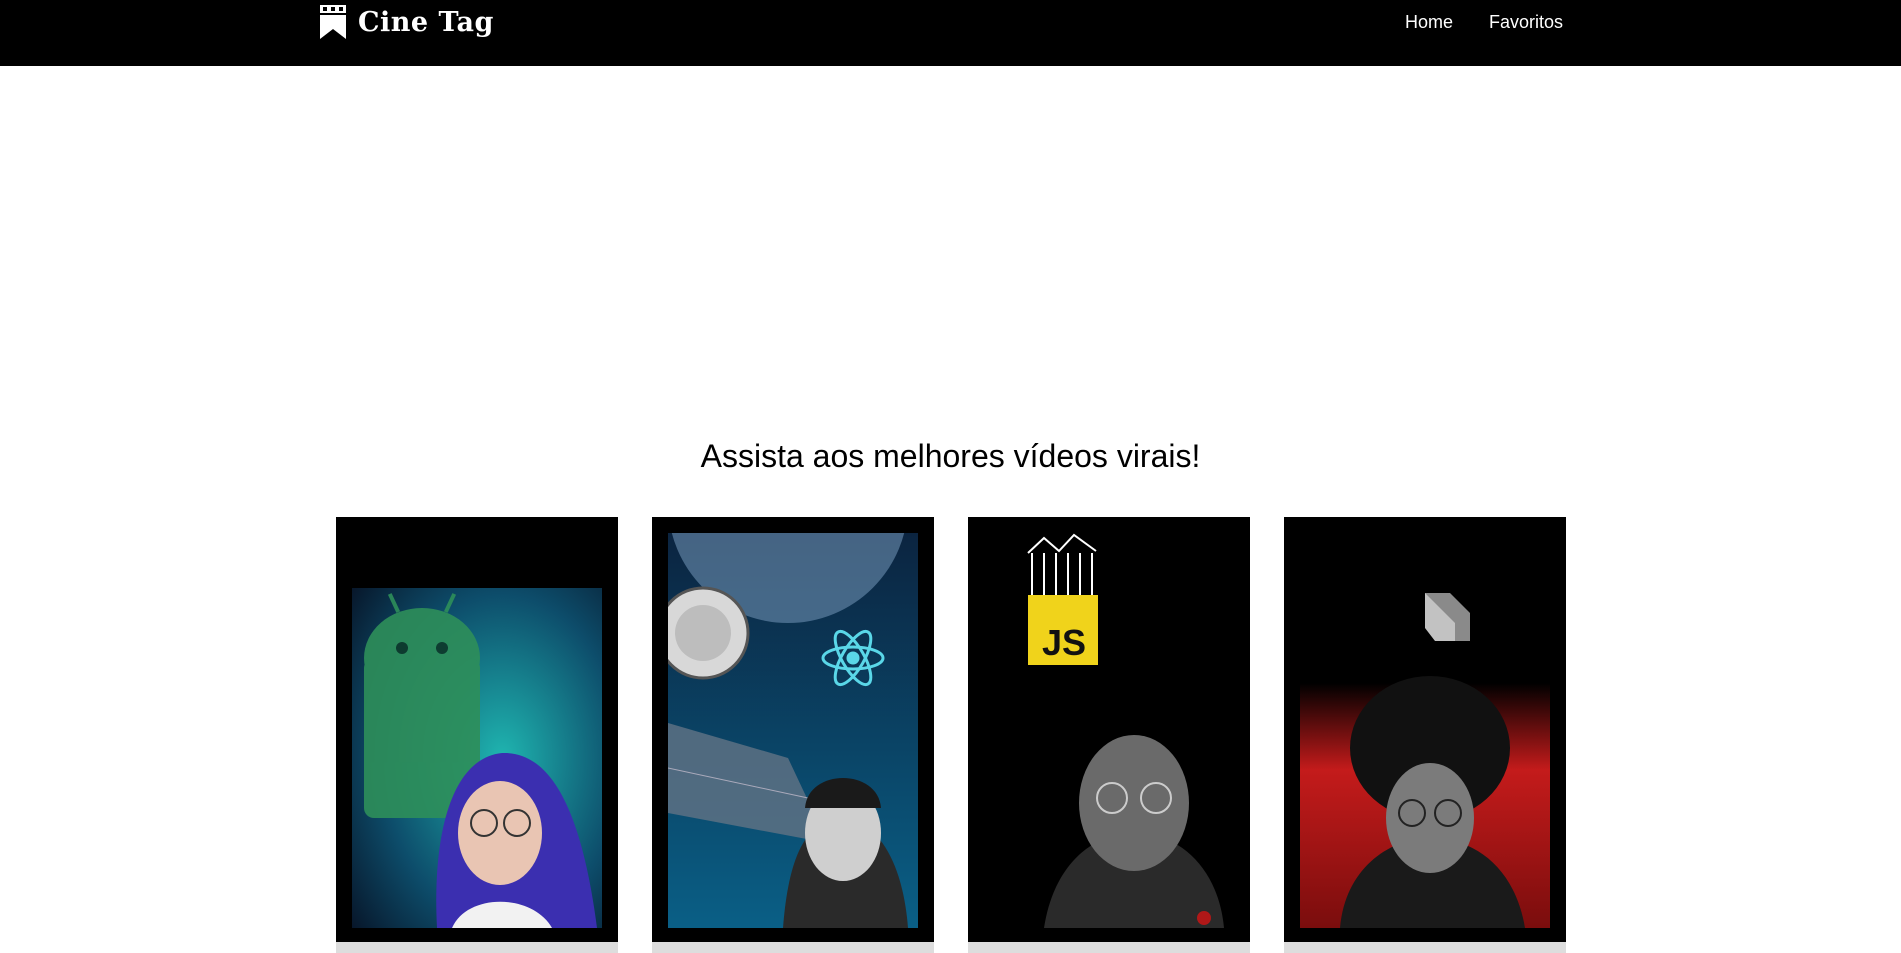 This screenshot has width=1901, height=953. Describe the element at coordinates (426, 22) in the screenshot. I see `logo-text: Cine Tag` at that location.